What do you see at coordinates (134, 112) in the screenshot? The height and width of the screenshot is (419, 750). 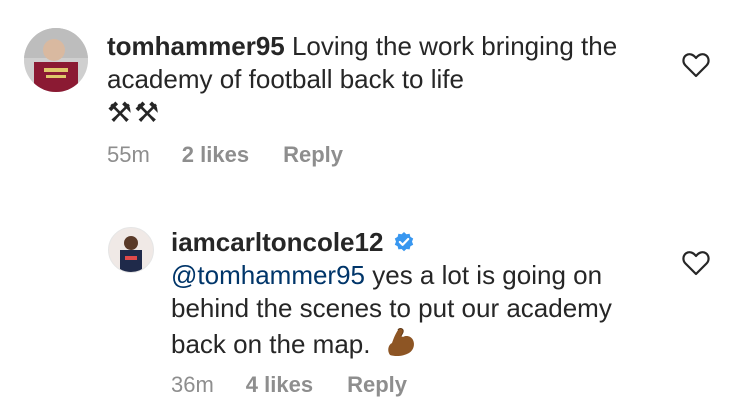 I see `hammers-emoji: ⚒⚒` at bounding box center [134, 112].